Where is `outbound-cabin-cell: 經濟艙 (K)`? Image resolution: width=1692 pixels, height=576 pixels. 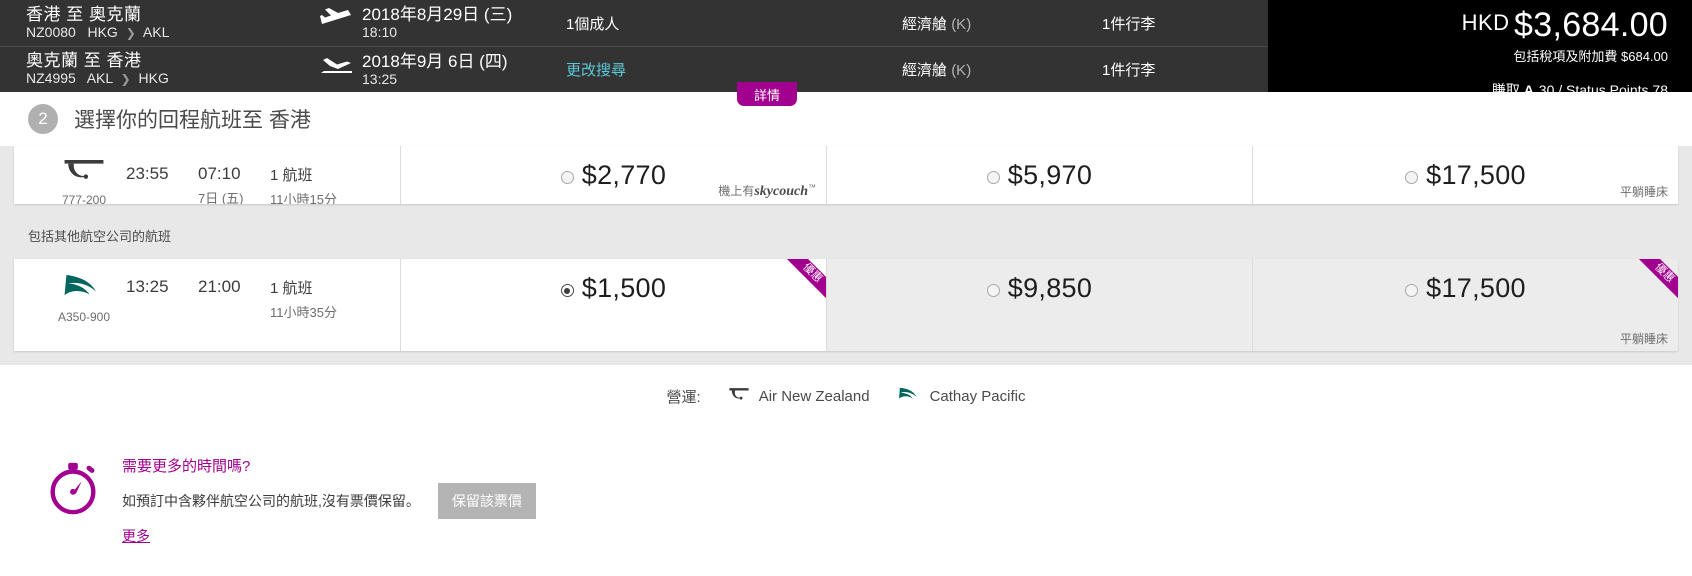 outbound-cabin-cell: 經濟艙 (K) is located at coordinates (1002, 23).